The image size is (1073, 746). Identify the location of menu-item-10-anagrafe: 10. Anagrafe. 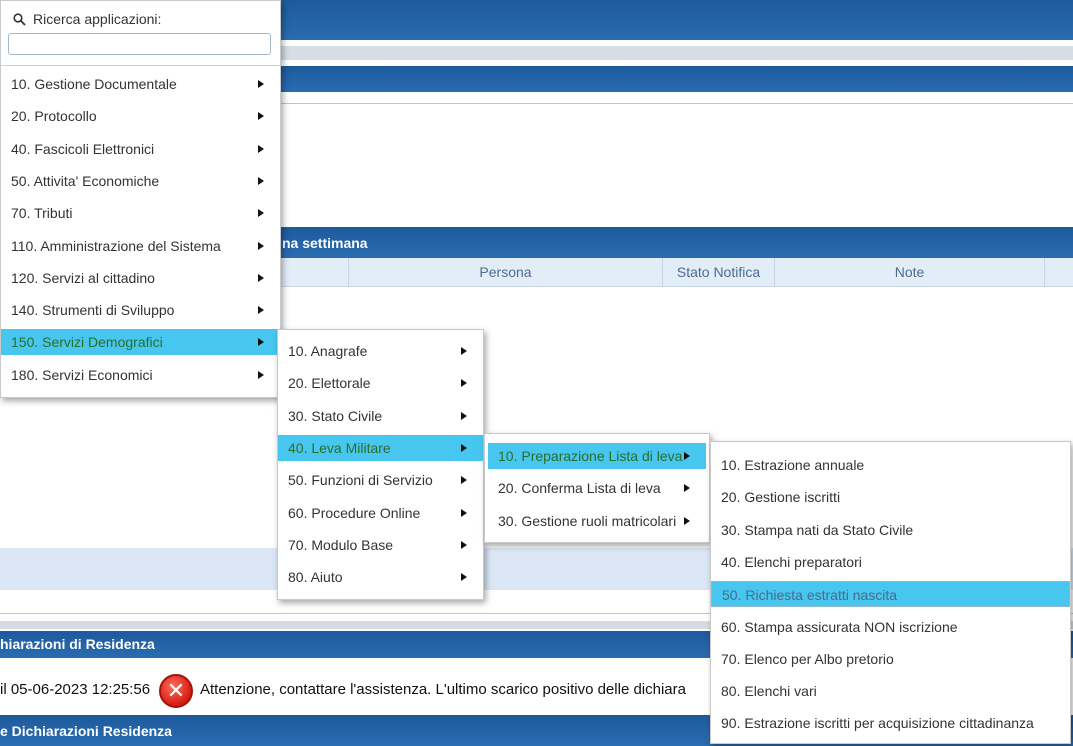
(380, 351).